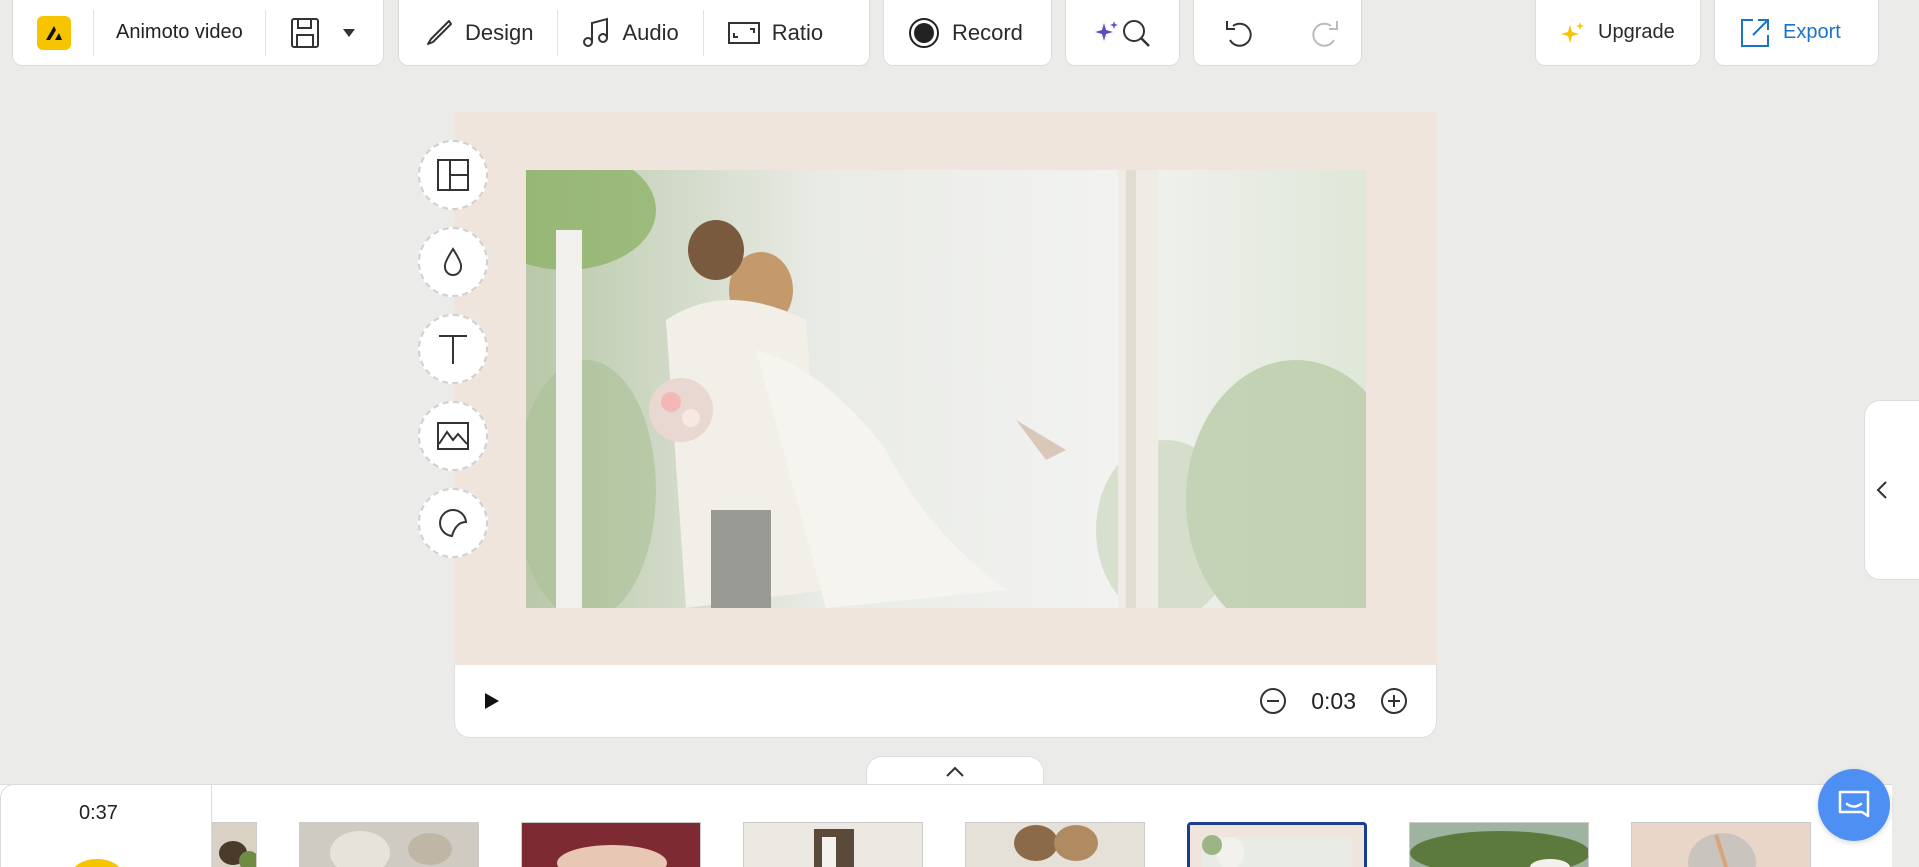 This screenshot has width=1919, height=867. Describe the element at coordinates (650, 32) in the screenshot. I see `audio-label: Audio` at that location.